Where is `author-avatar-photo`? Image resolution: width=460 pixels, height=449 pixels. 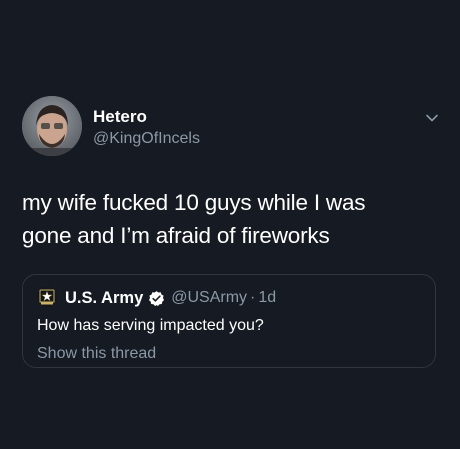
author-avatar-photo is located at coordinates (52, 126).